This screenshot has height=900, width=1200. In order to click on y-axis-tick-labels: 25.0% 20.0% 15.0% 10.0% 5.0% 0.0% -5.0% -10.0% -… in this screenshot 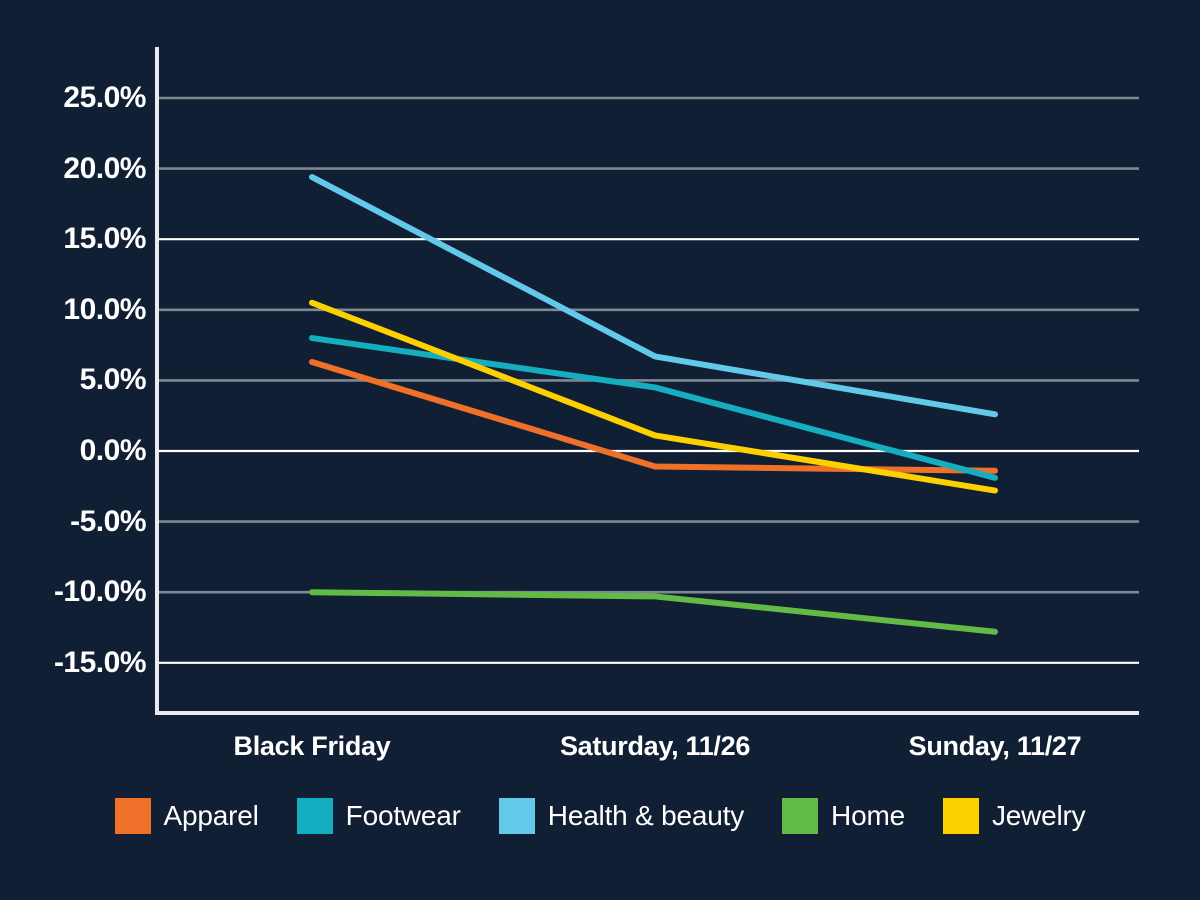, I will do `click(73, 450)`.